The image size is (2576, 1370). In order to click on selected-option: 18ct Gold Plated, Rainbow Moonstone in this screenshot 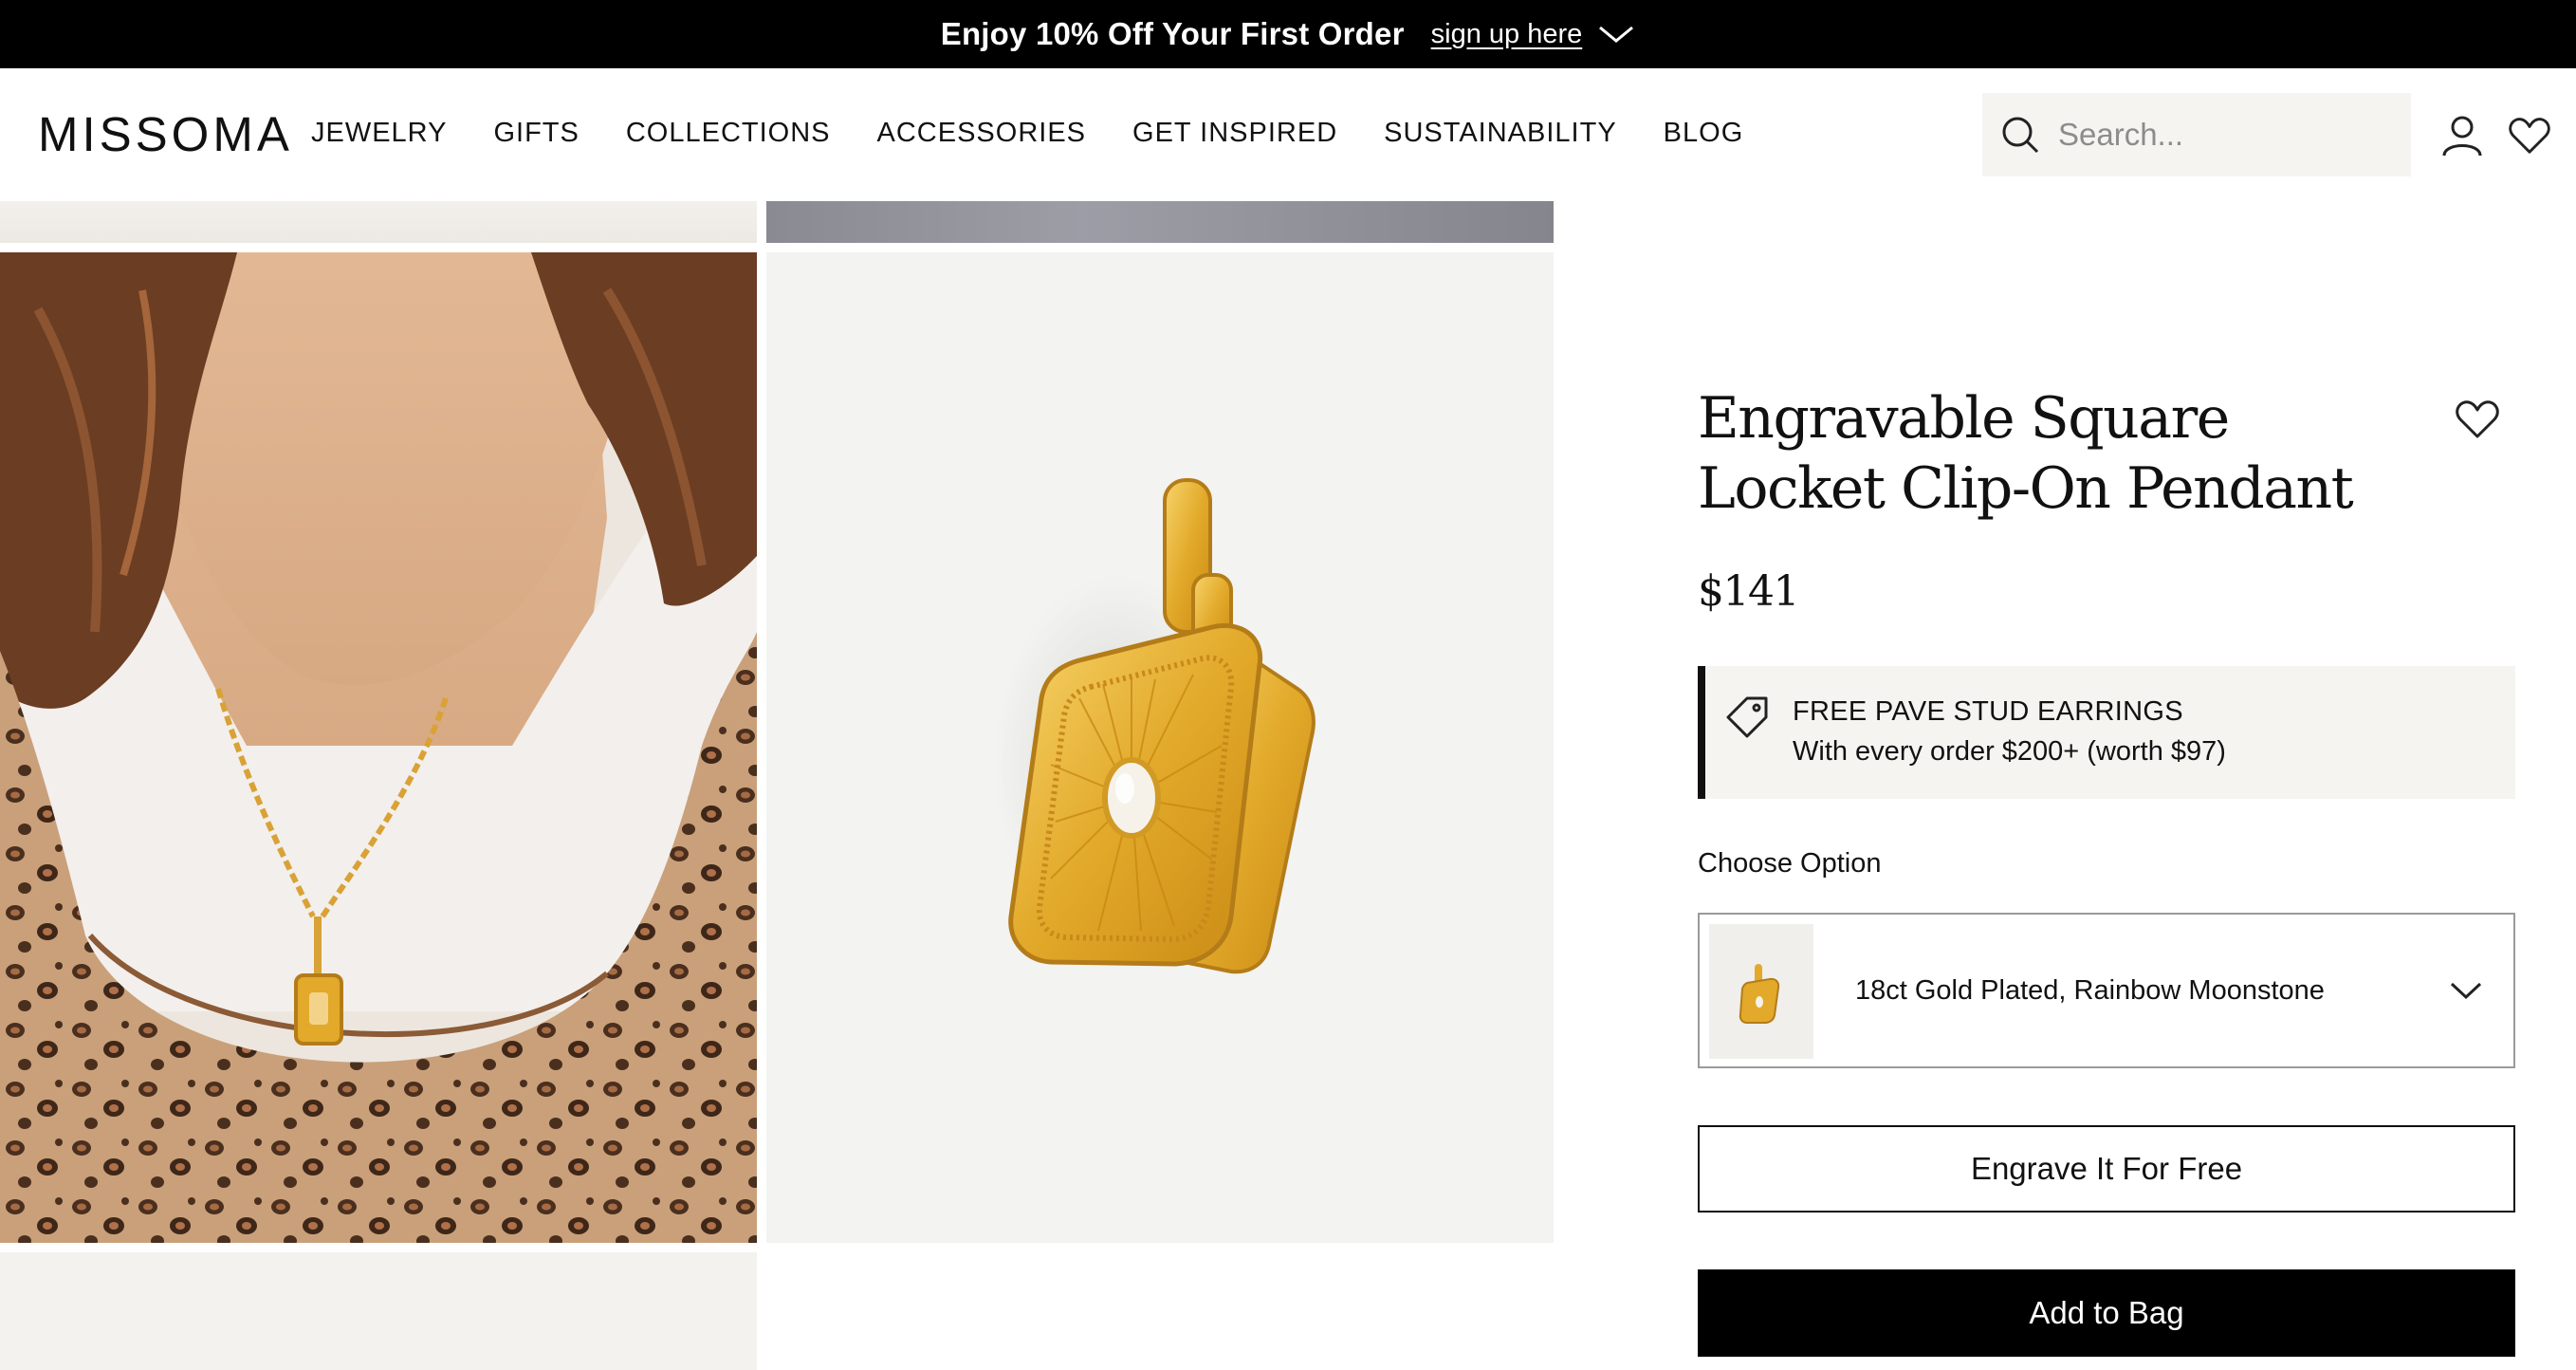, I will do `click(2090, 990)`.